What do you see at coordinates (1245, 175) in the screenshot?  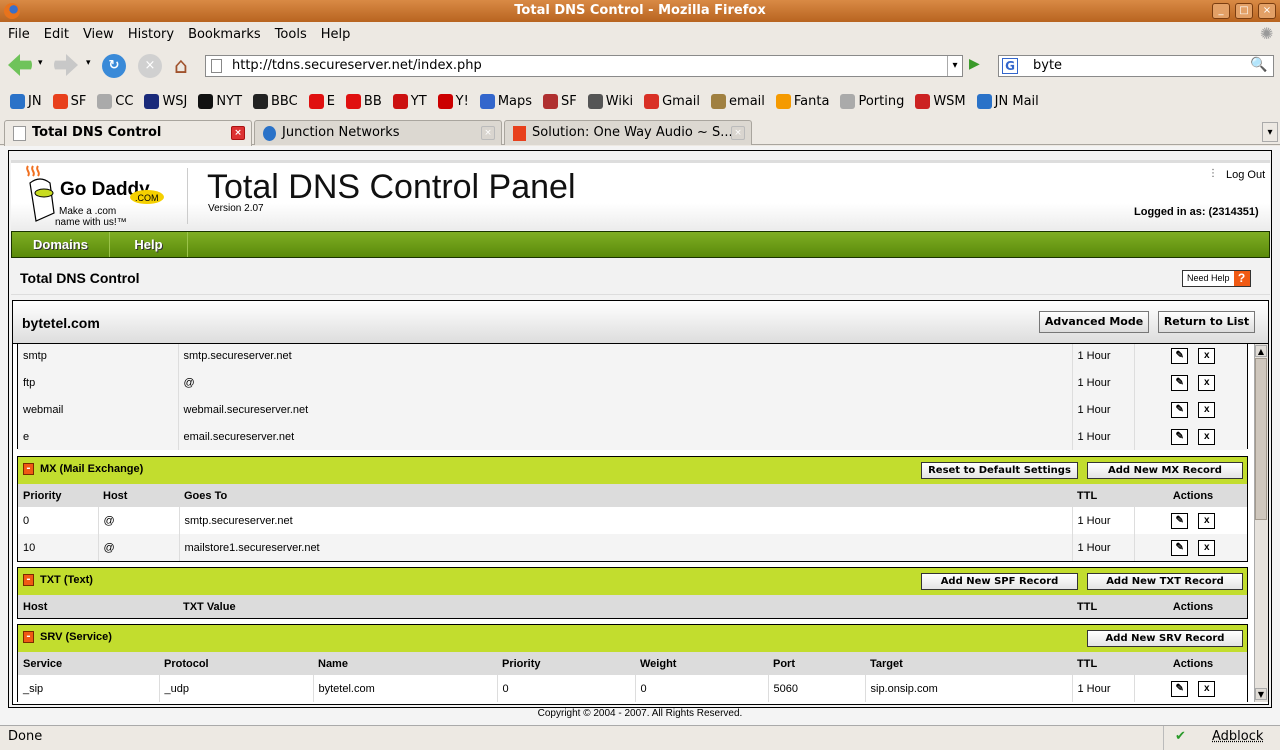 I see `logout-link: Log Out` at bounding box center [1245, 175].